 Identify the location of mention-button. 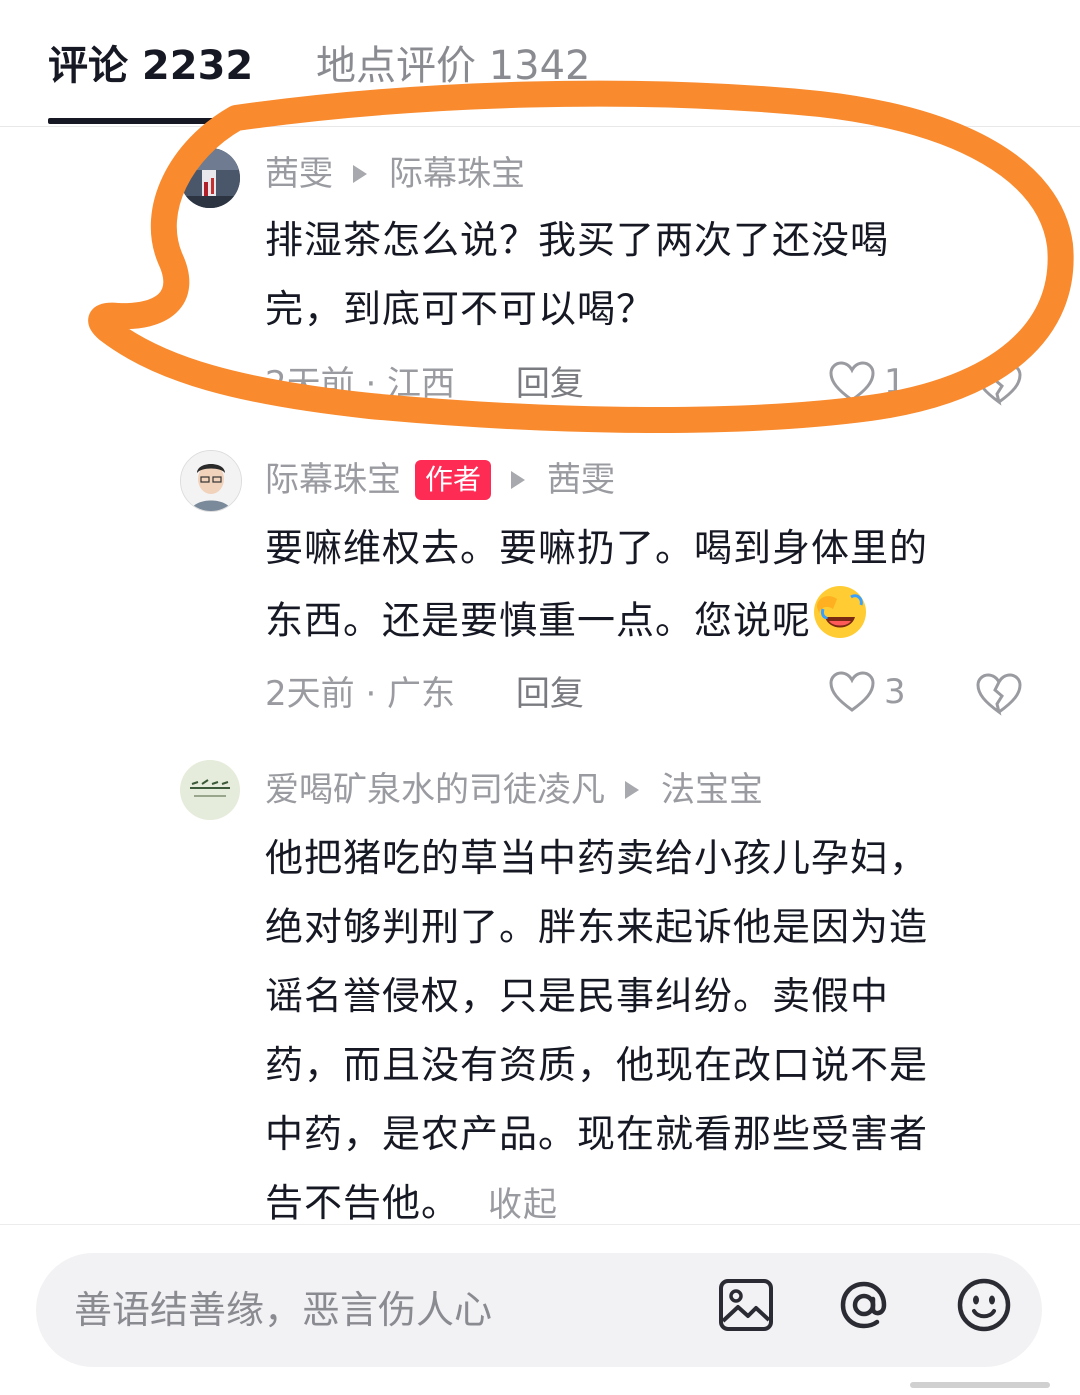
(864, 1307).